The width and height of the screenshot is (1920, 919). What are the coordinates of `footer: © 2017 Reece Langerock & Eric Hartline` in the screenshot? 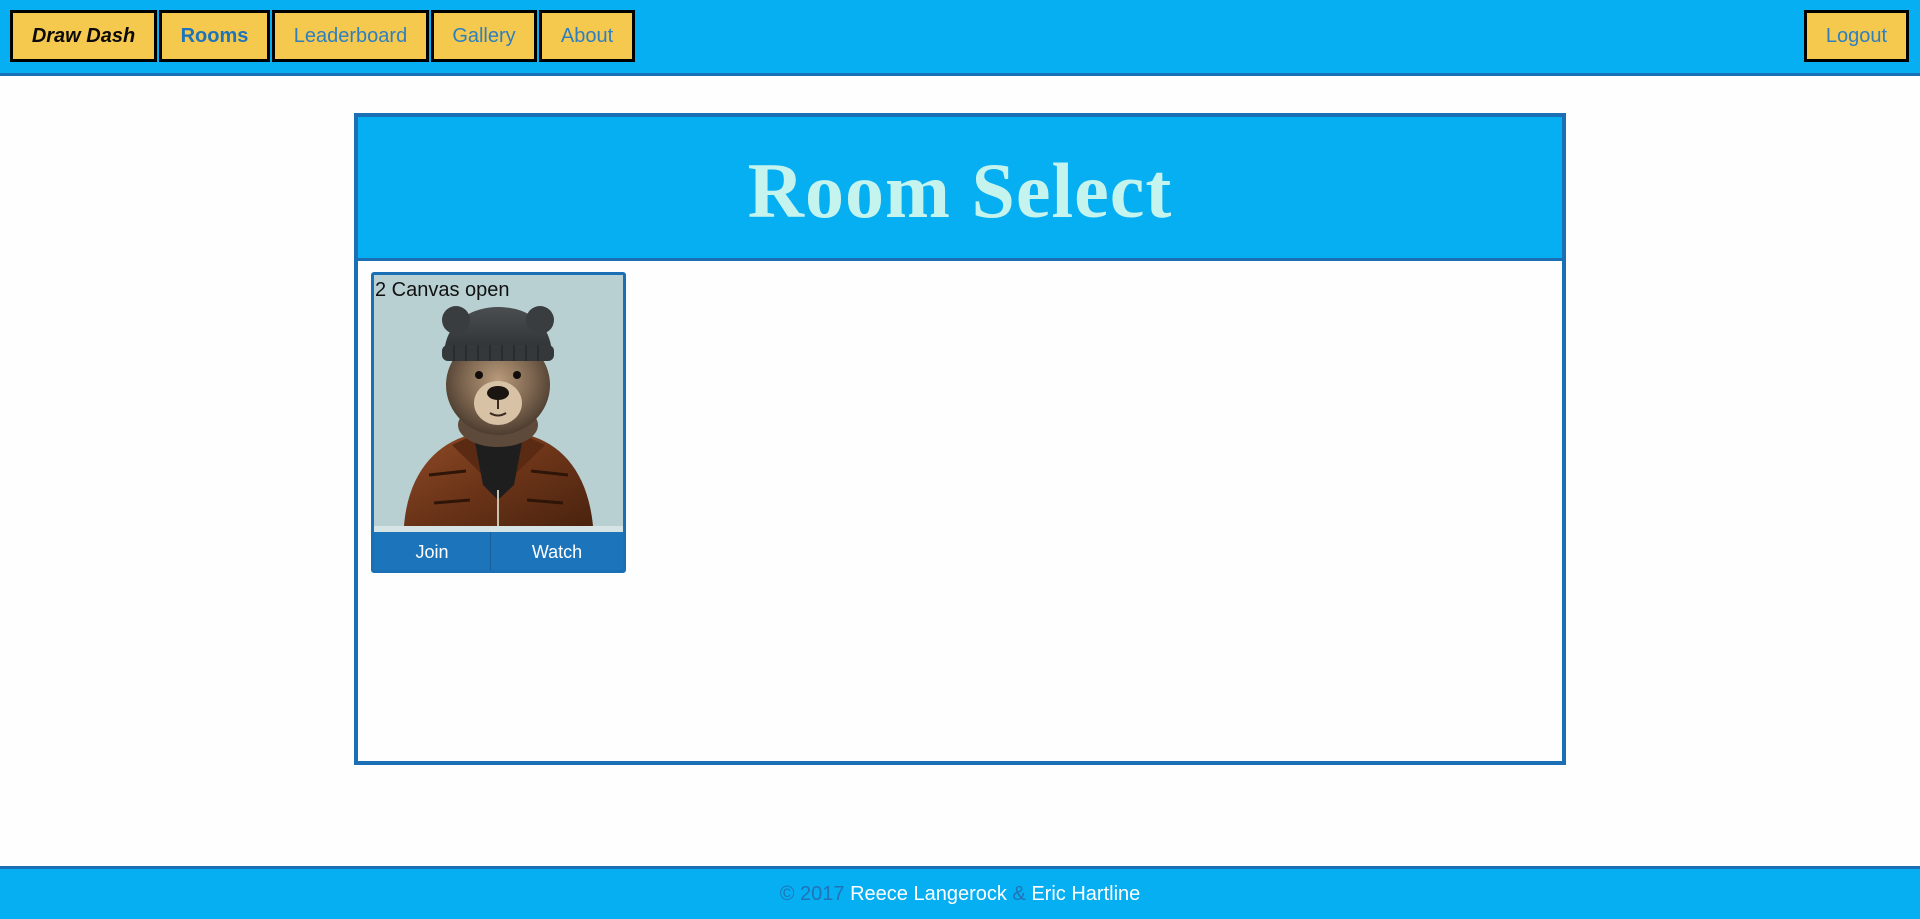 It's located at (960, 892).